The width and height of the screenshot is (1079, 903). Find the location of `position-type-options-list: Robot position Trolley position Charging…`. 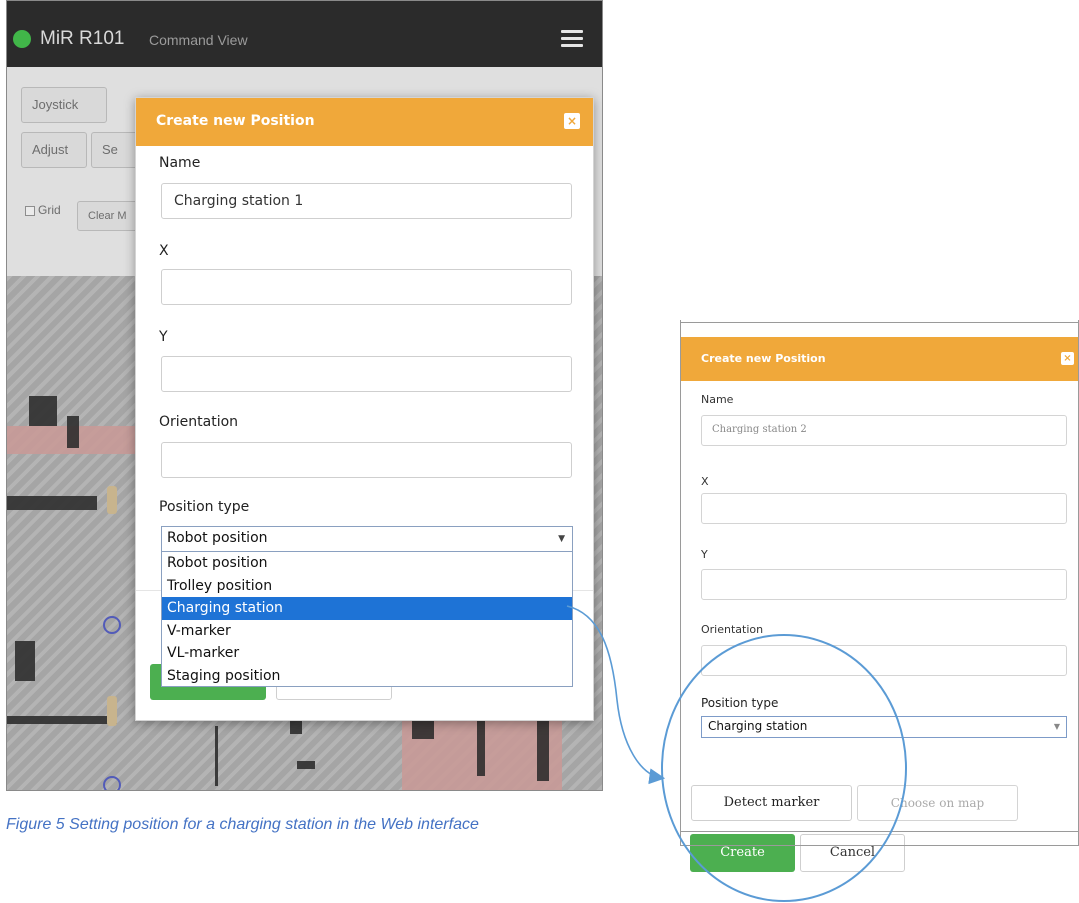

position-type-options-list: Robot position Trolley position Charging… is located at coordinates (367, 619).